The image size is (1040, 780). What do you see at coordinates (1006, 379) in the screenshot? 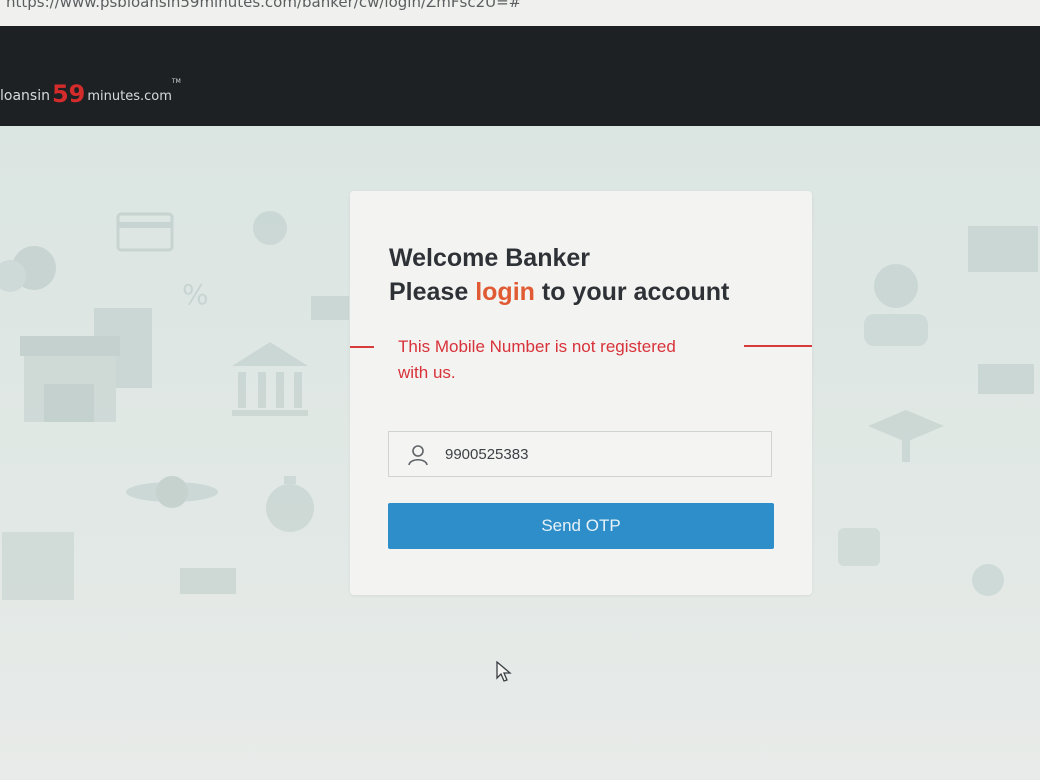
I see `banknote-right-icon` at bounding box center [1006, 379].